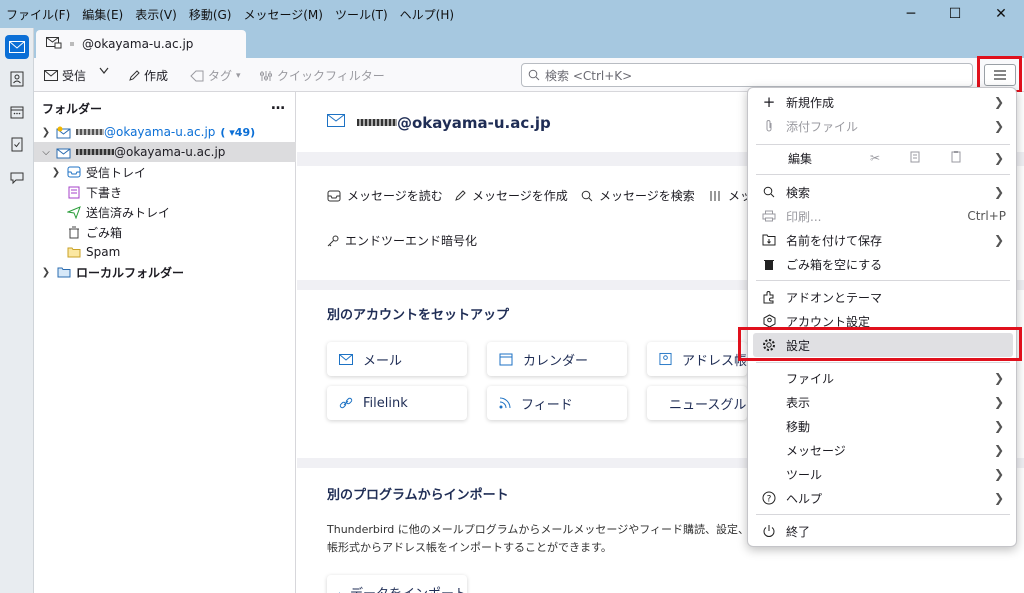  I want to click on minimize-button: ─, so click(911, 14).